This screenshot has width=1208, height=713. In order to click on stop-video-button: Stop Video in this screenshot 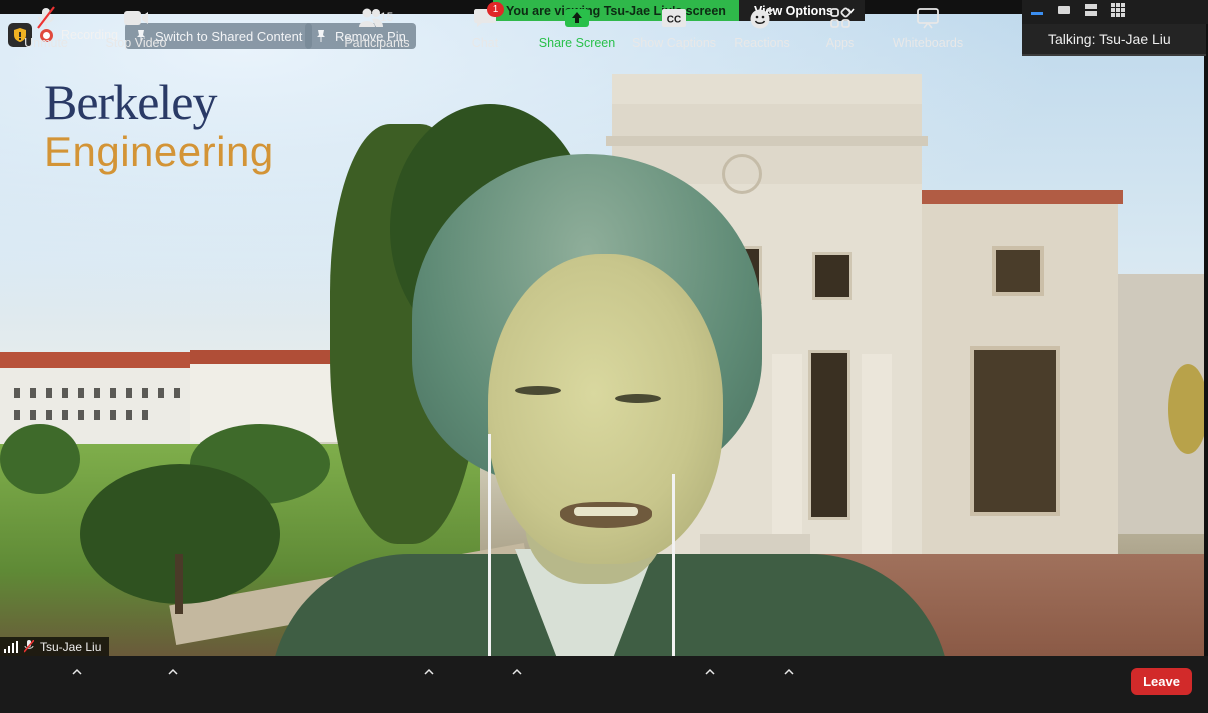, I will do `click(136, 29)`.